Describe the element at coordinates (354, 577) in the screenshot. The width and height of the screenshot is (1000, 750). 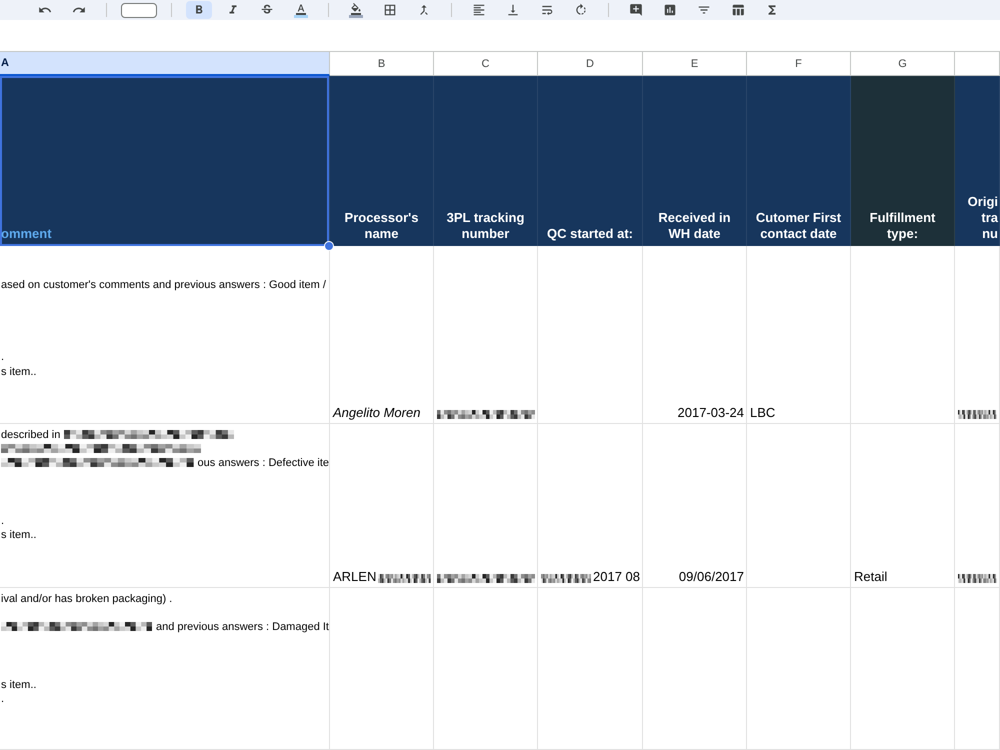
I see `cell-text: ARLEN` at that location.